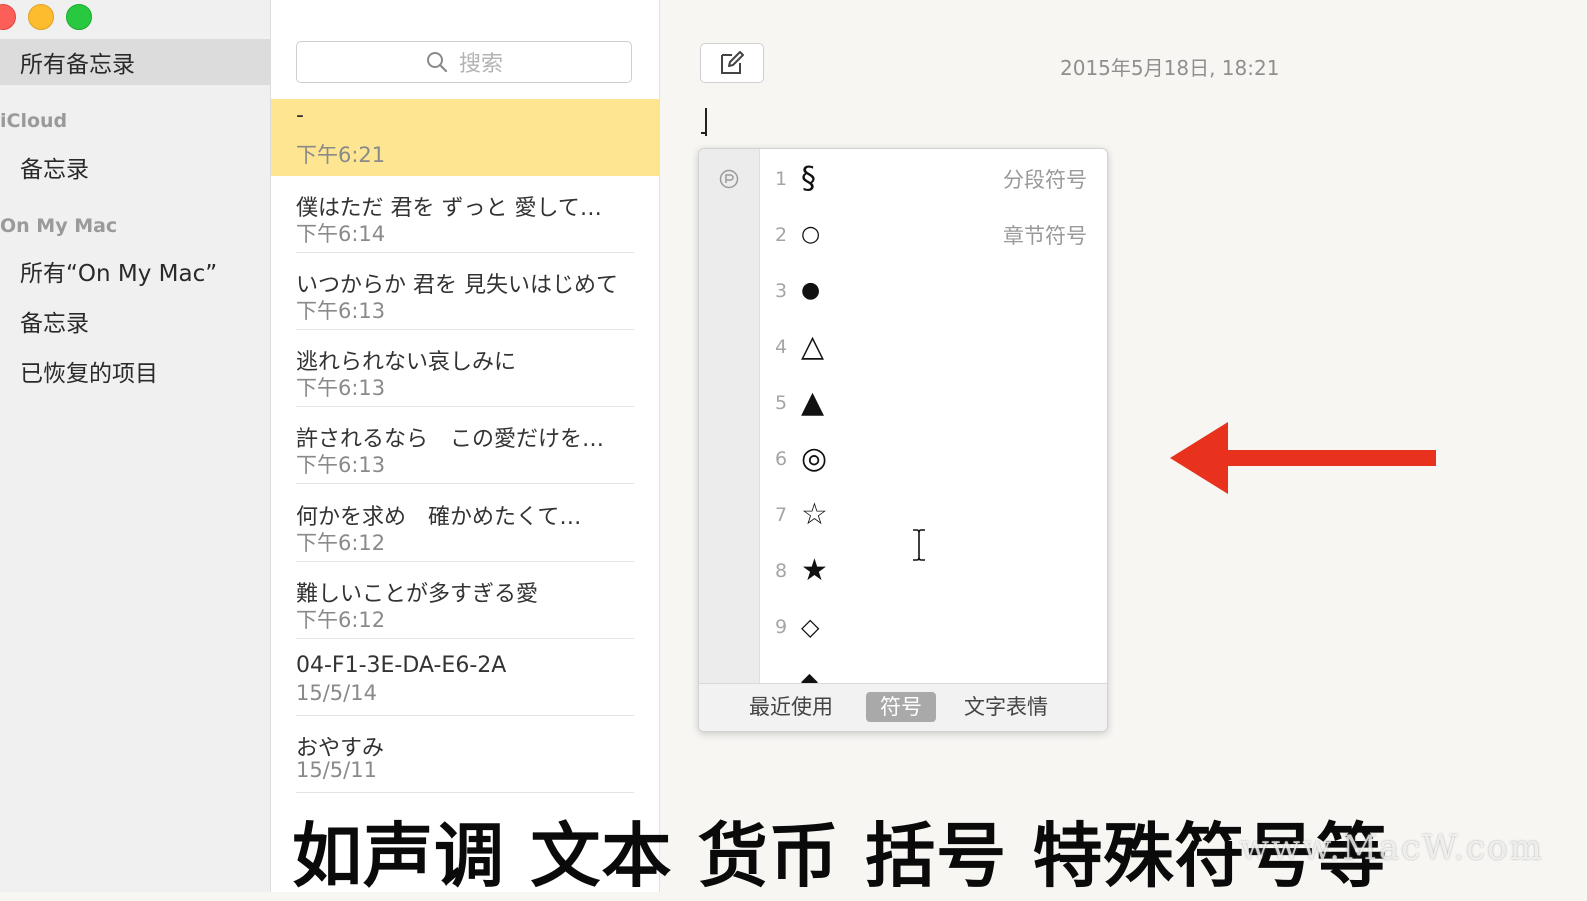 This screenshot has height=901, width=1587. I want to click on symbol-glyph: ☆, so click(814, 514).